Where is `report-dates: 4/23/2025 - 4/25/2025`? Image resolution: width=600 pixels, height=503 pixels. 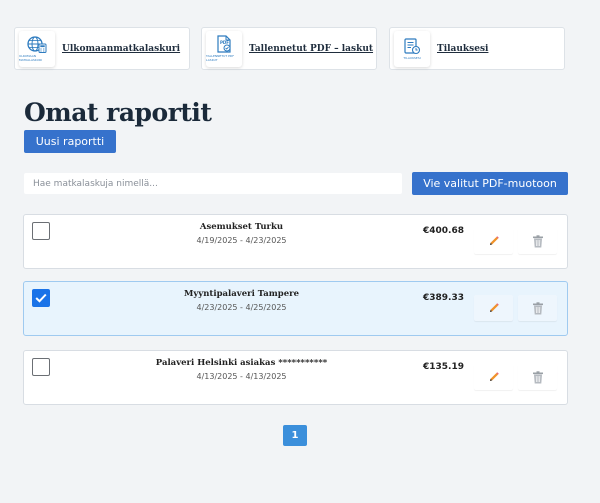 report-dates: 4/23/2025 - 4/25/2025 is located at coordinates (241, 307).